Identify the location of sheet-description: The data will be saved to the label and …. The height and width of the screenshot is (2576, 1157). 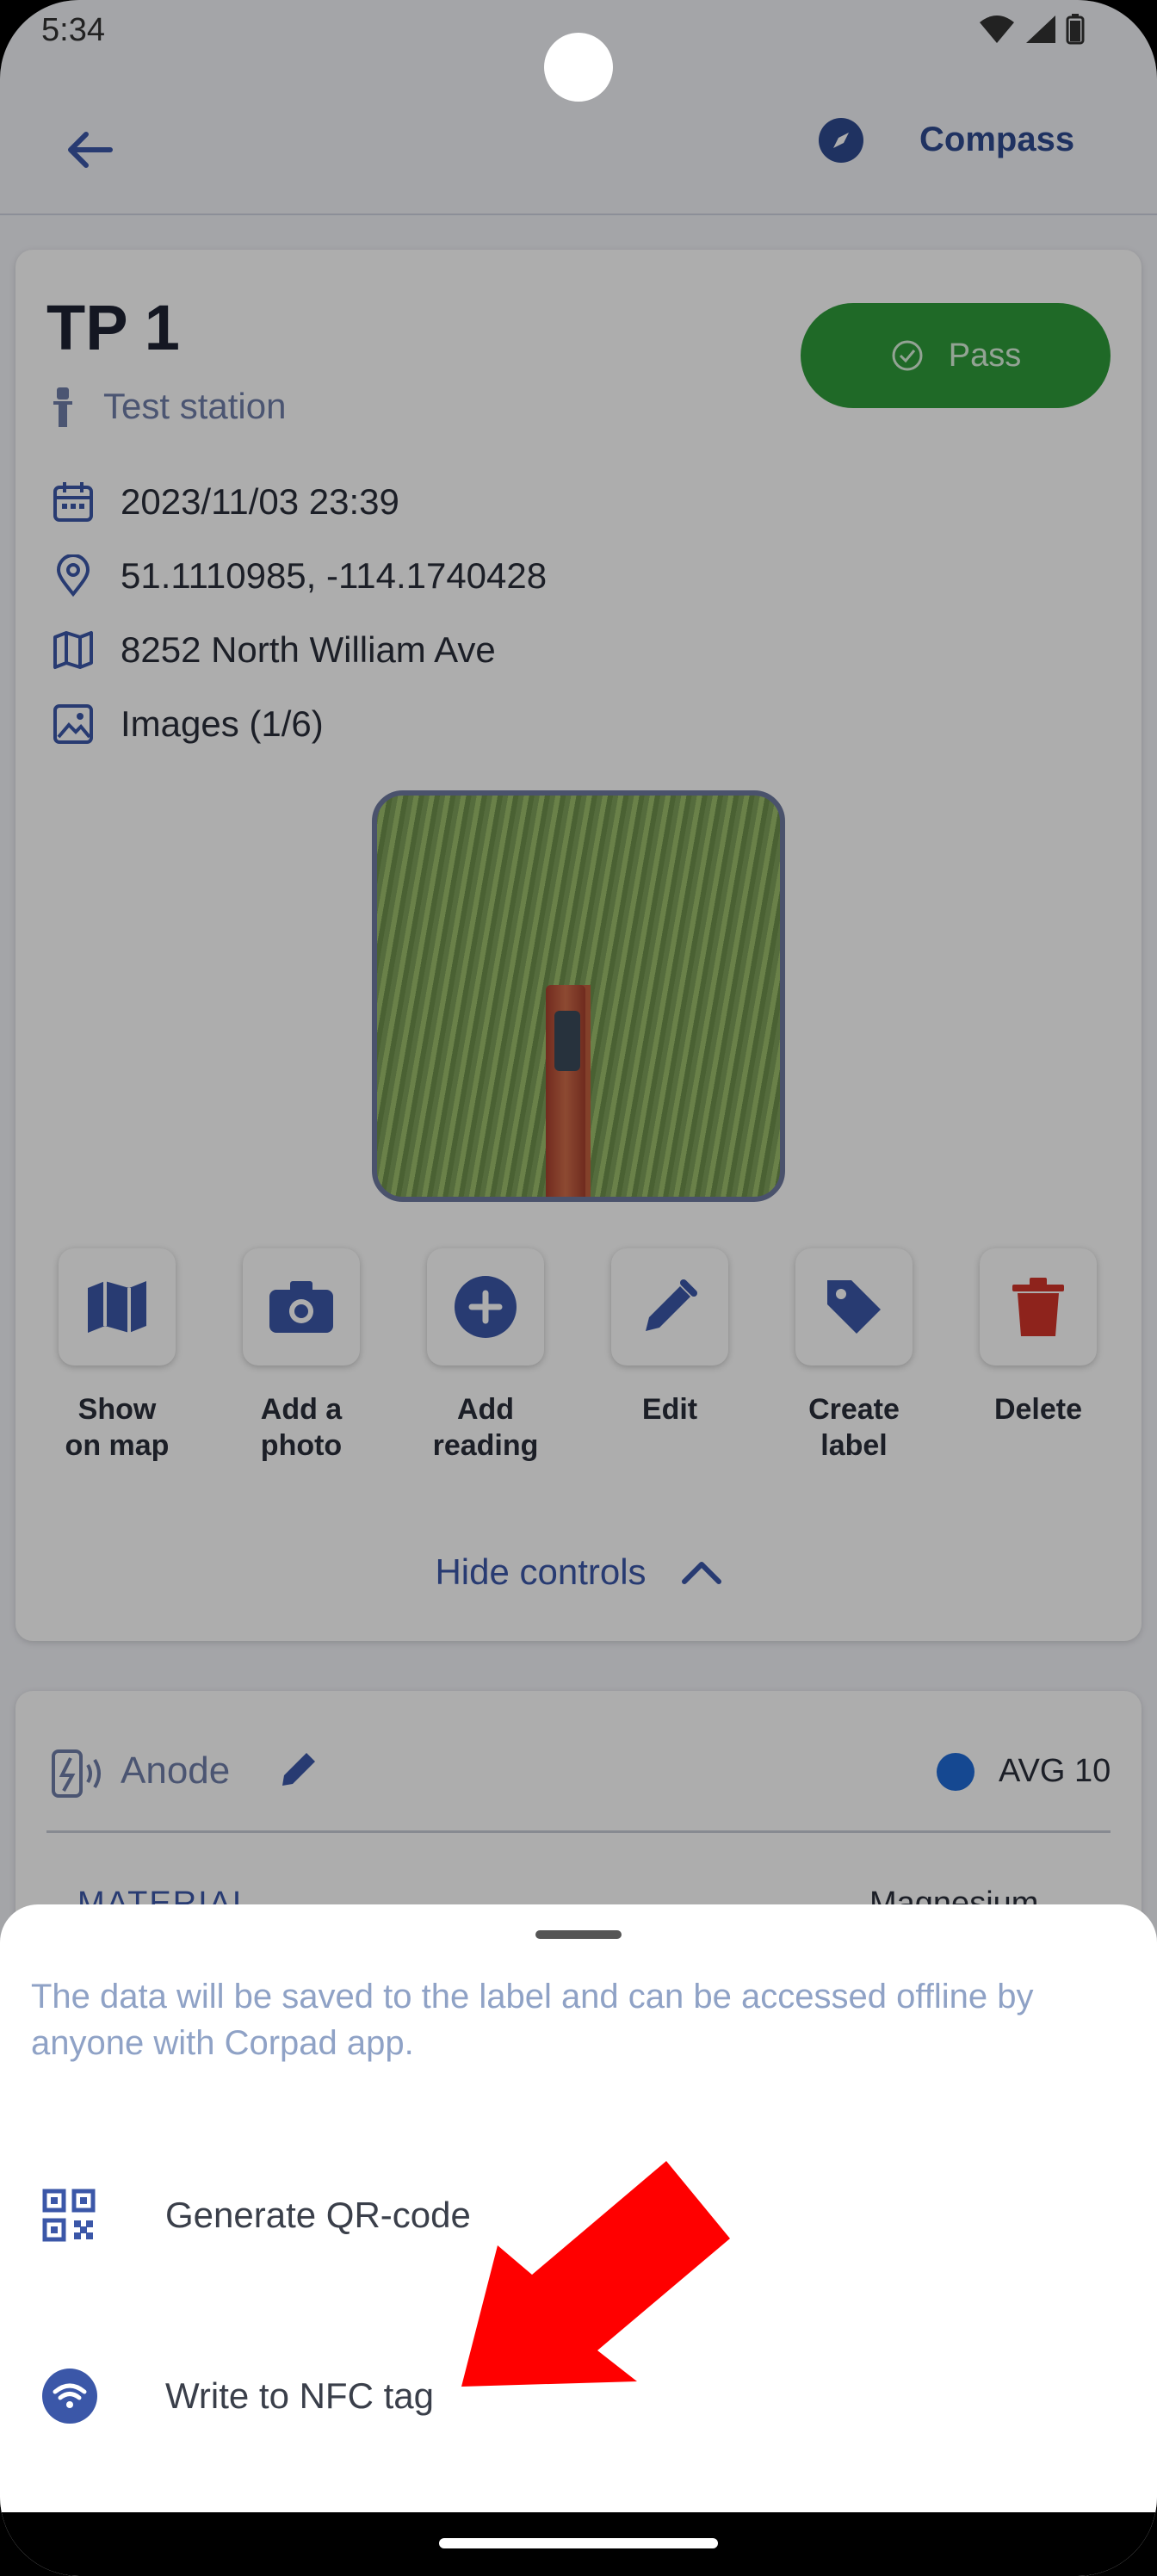
(532, 2020).